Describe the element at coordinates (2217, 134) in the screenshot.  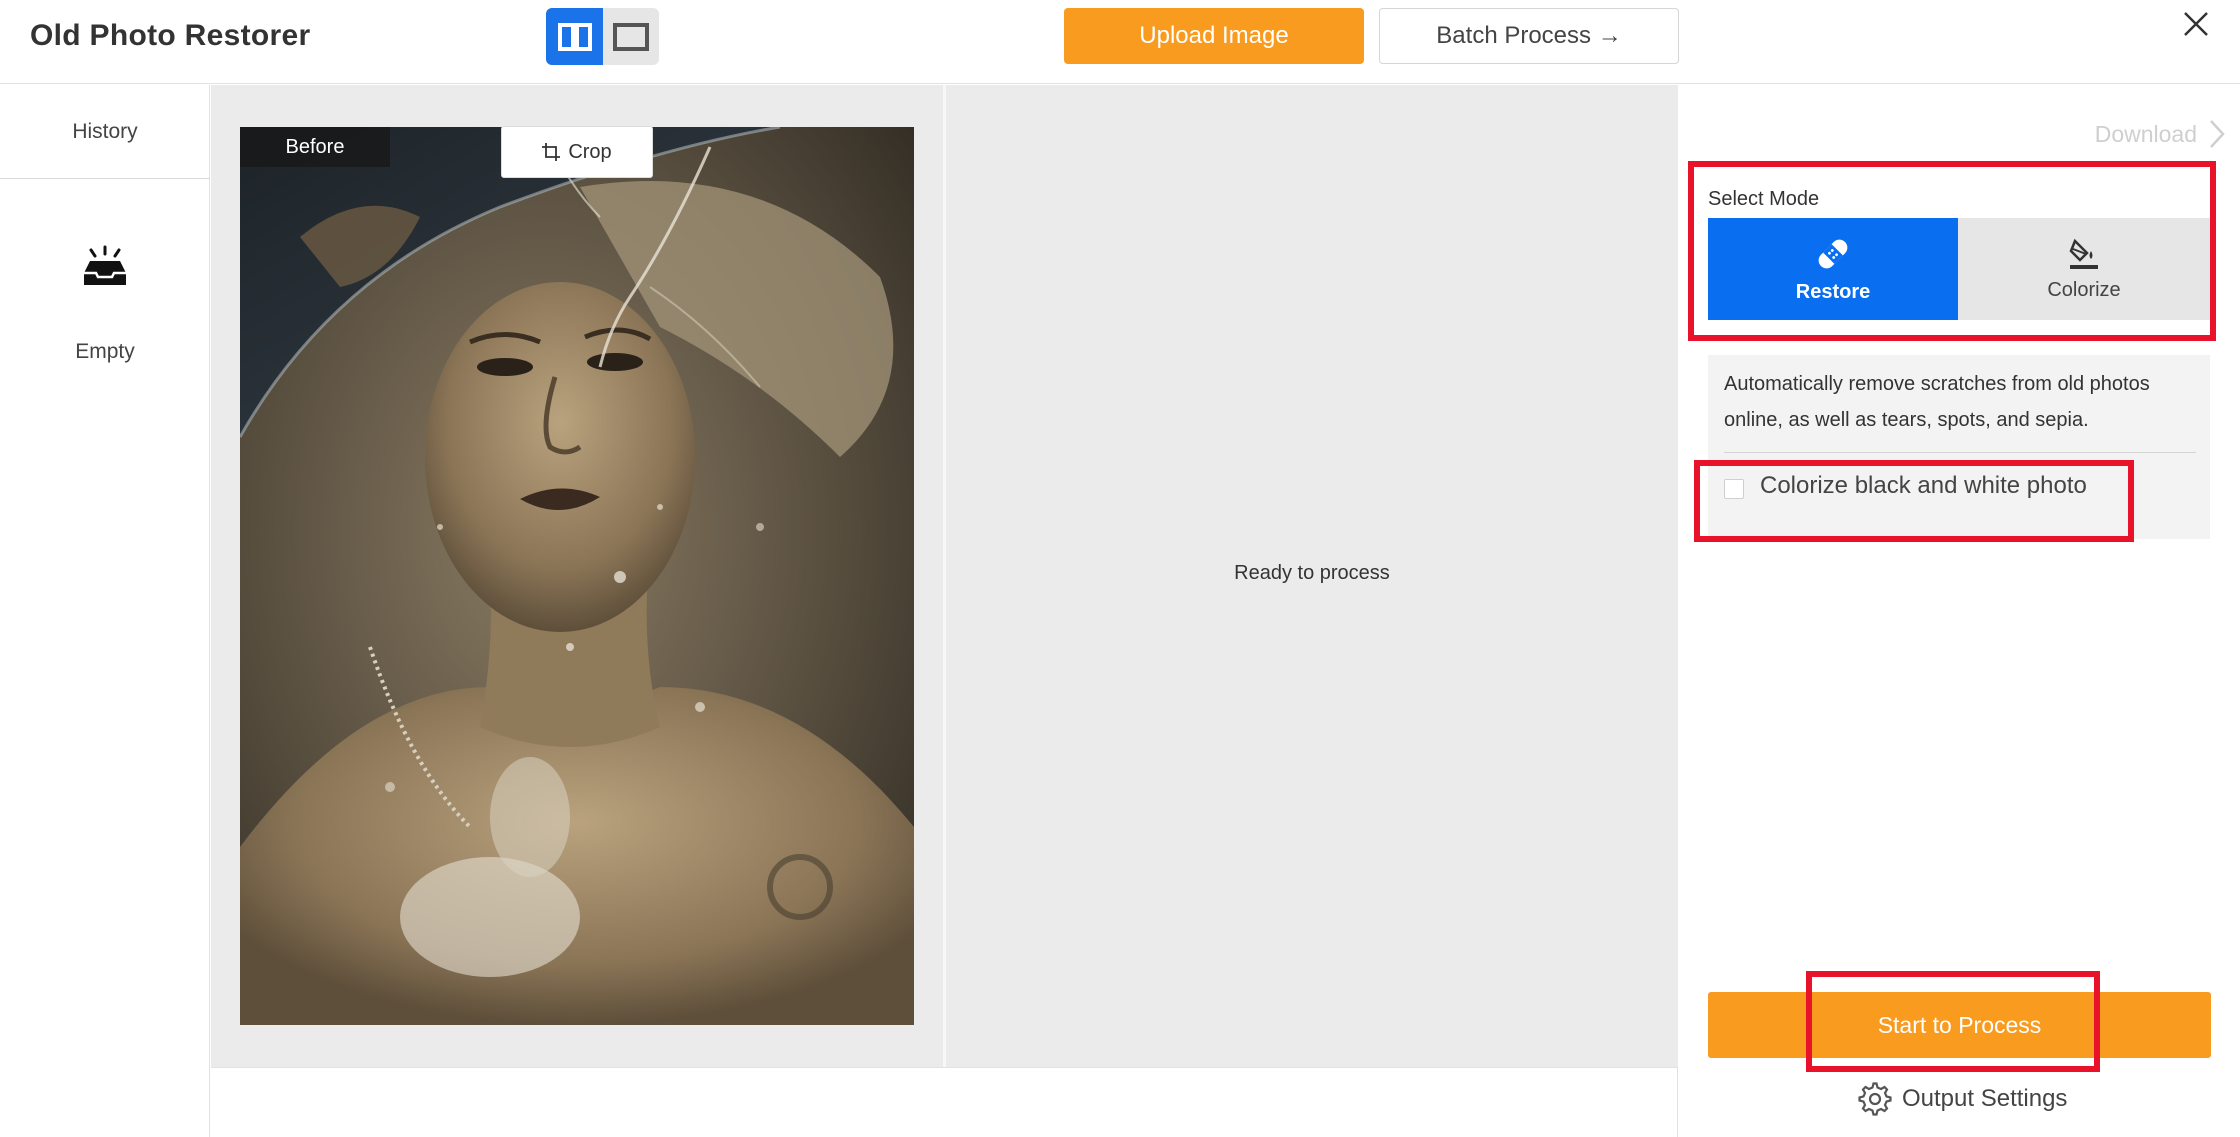
I see `chevron-right-icon` at that location.